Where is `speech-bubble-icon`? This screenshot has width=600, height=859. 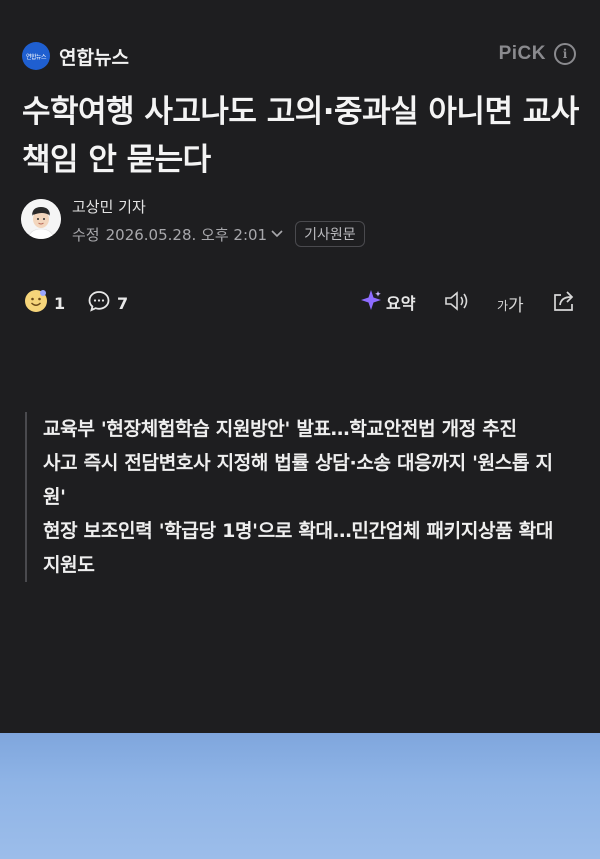 speech-bubble-icon is located at coordinates (99, 303).